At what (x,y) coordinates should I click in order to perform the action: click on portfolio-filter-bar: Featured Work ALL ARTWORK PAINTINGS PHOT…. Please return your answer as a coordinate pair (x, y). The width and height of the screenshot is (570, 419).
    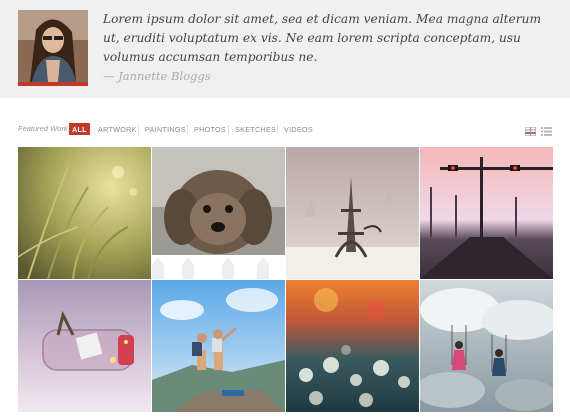
    Looking at the image, I should click on (285, 129).